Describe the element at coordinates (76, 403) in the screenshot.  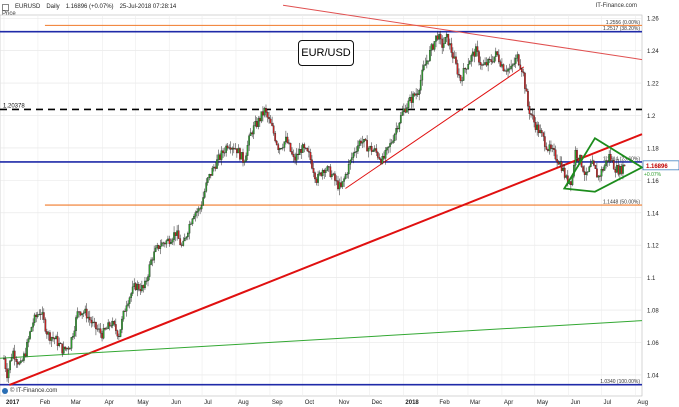
I see `x-tick-label: Mar` at that location.